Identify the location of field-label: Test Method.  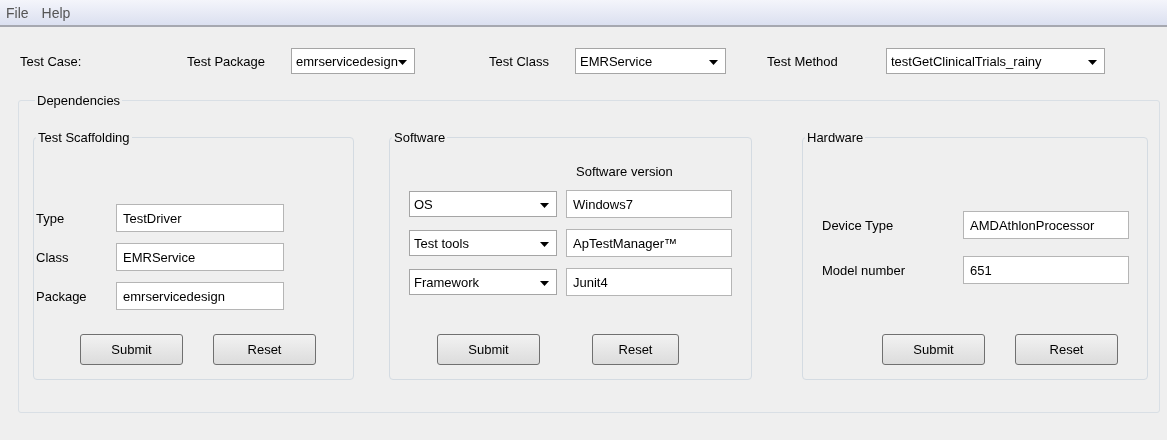
(803, 61).